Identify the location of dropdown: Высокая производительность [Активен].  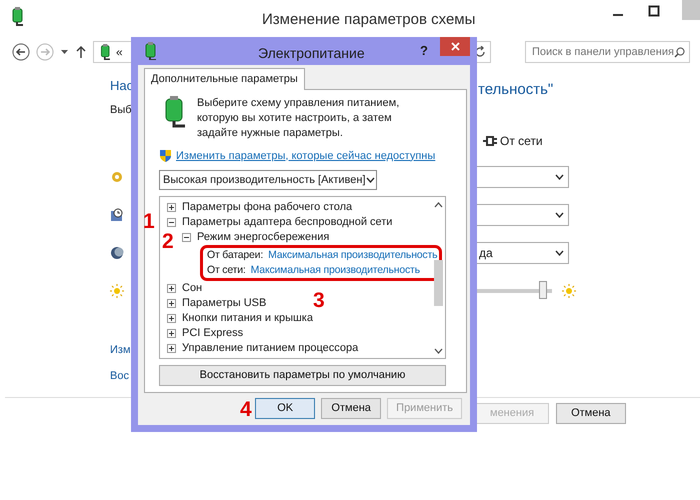
(268, 180).